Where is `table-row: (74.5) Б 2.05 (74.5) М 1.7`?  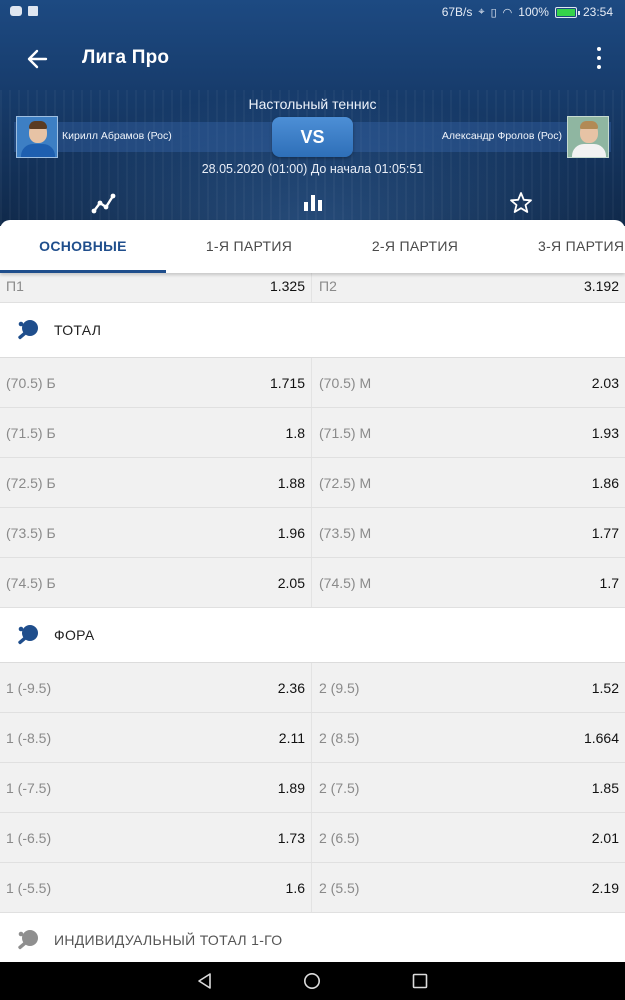
table-row: (74.5) Б 2.05 (74.5) М 1.7 is located at coordinates (312, 583).